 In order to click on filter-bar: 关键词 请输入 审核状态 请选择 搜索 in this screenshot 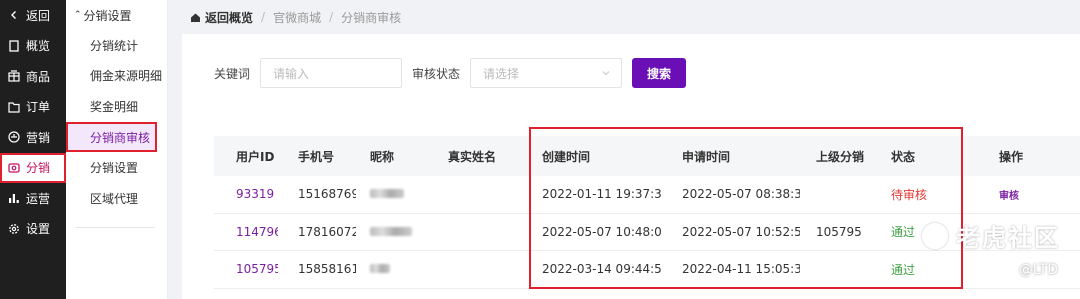, I will do `click(450, 73)`.